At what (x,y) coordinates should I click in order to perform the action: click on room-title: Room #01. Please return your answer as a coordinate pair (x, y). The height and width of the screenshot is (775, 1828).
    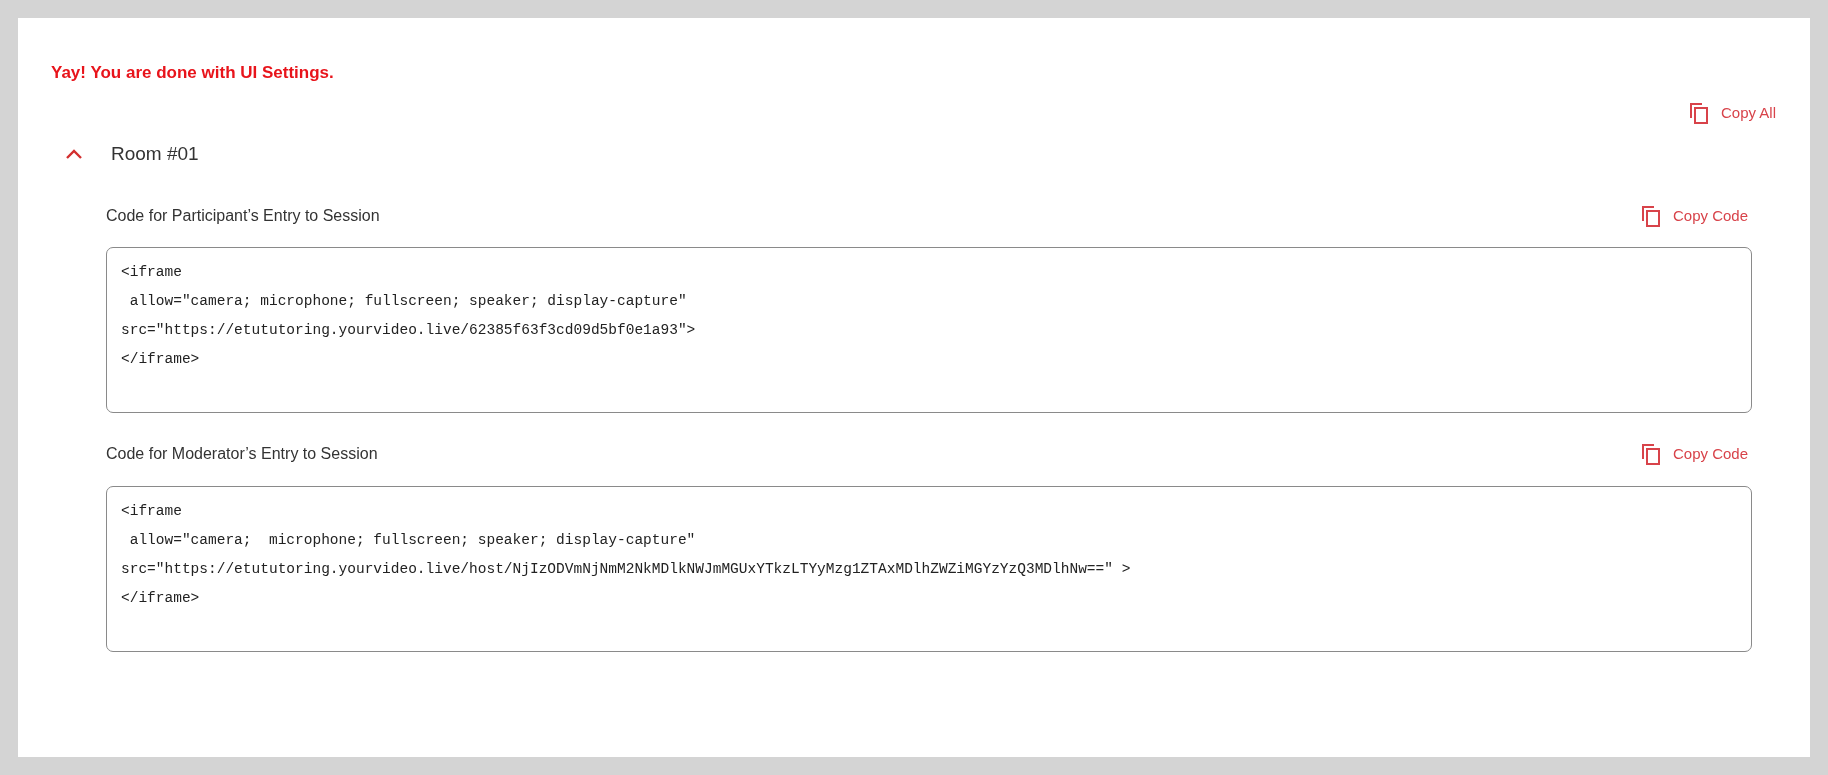
    Looking at the image, I should click on (155, 154).